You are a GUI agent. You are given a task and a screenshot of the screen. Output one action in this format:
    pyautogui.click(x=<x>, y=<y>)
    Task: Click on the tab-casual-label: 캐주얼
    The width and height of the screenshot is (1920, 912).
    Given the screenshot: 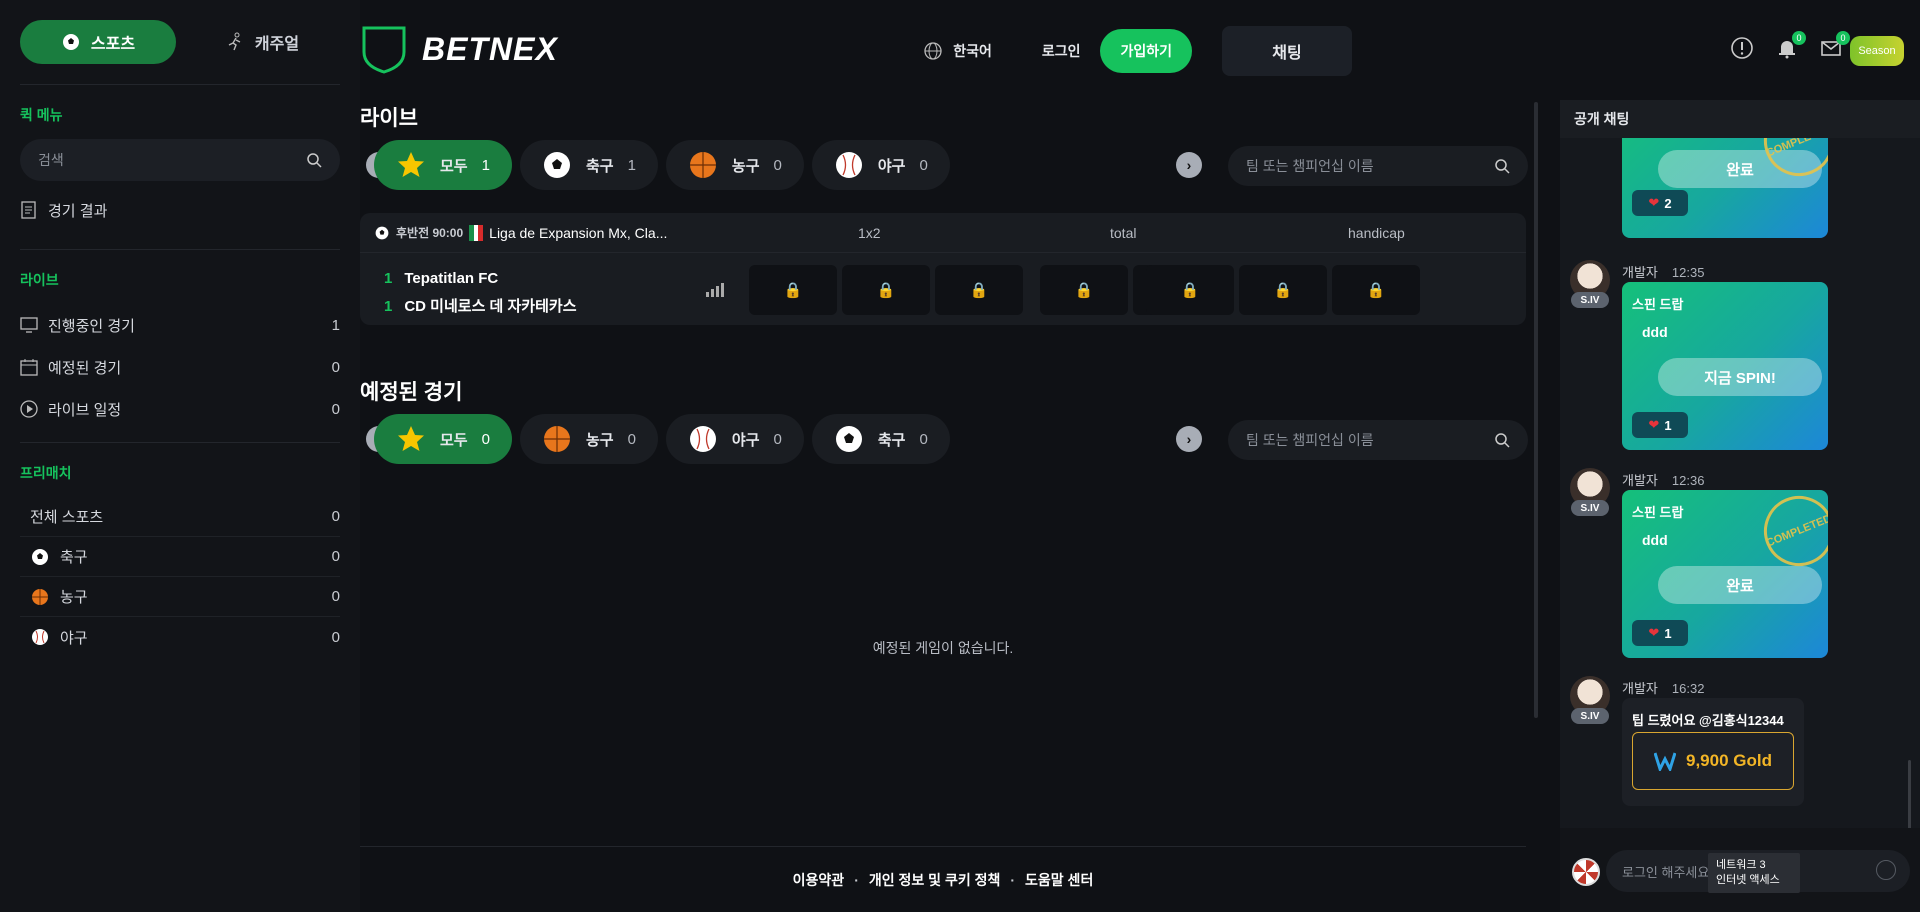 What is the action you would take?
    pyautogui.click(x=277, y=44)
    